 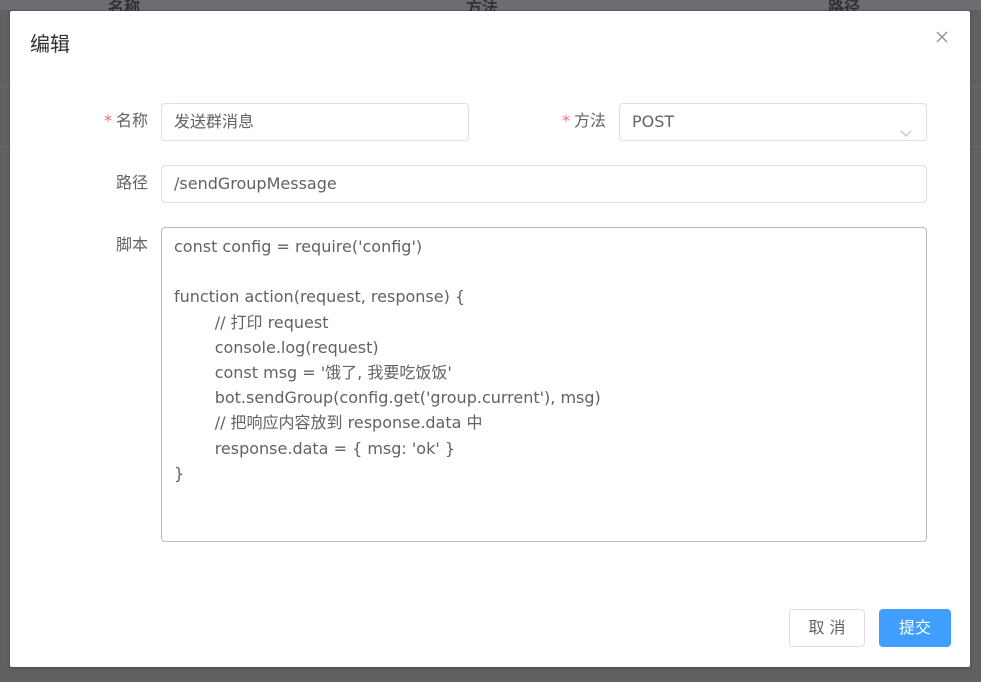 I want to click on submit-button: 提交, so click(x=915, y=628).